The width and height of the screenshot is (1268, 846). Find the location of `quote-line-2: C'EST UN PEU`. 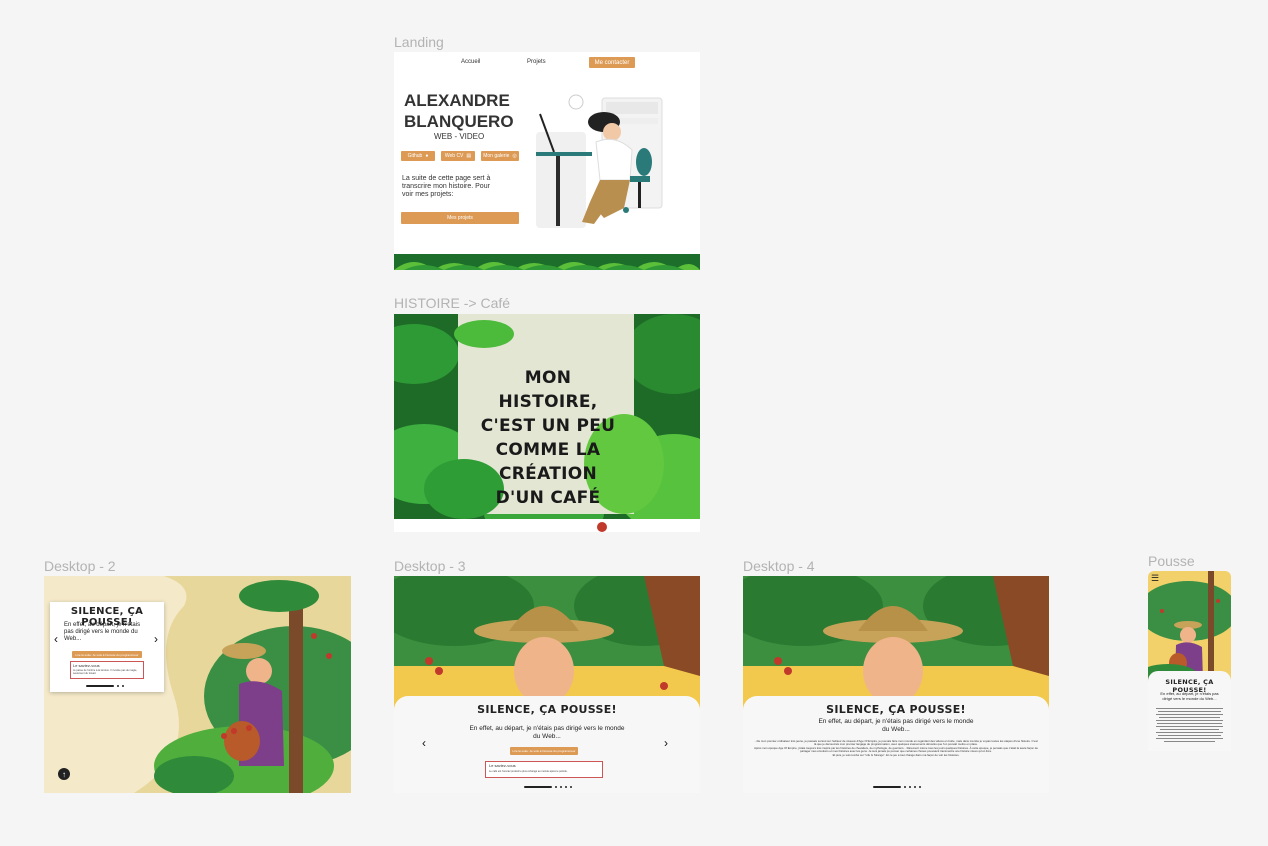

quote-line-2: C'EST UN PEU is located at coordinates (548, 426).